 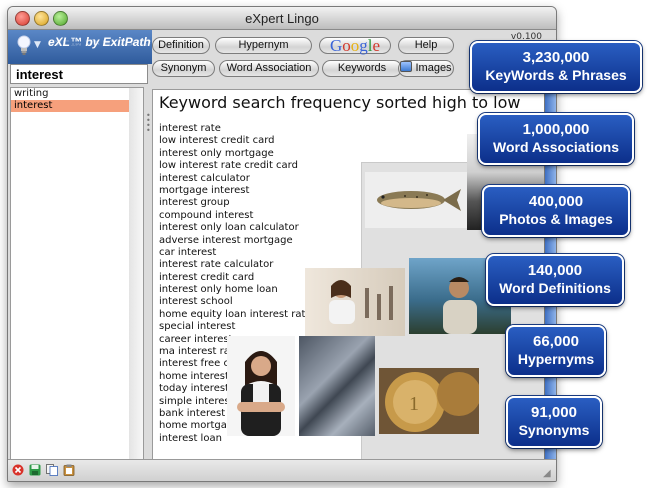 I want to click on image-icon, so click(x=406, y=66).